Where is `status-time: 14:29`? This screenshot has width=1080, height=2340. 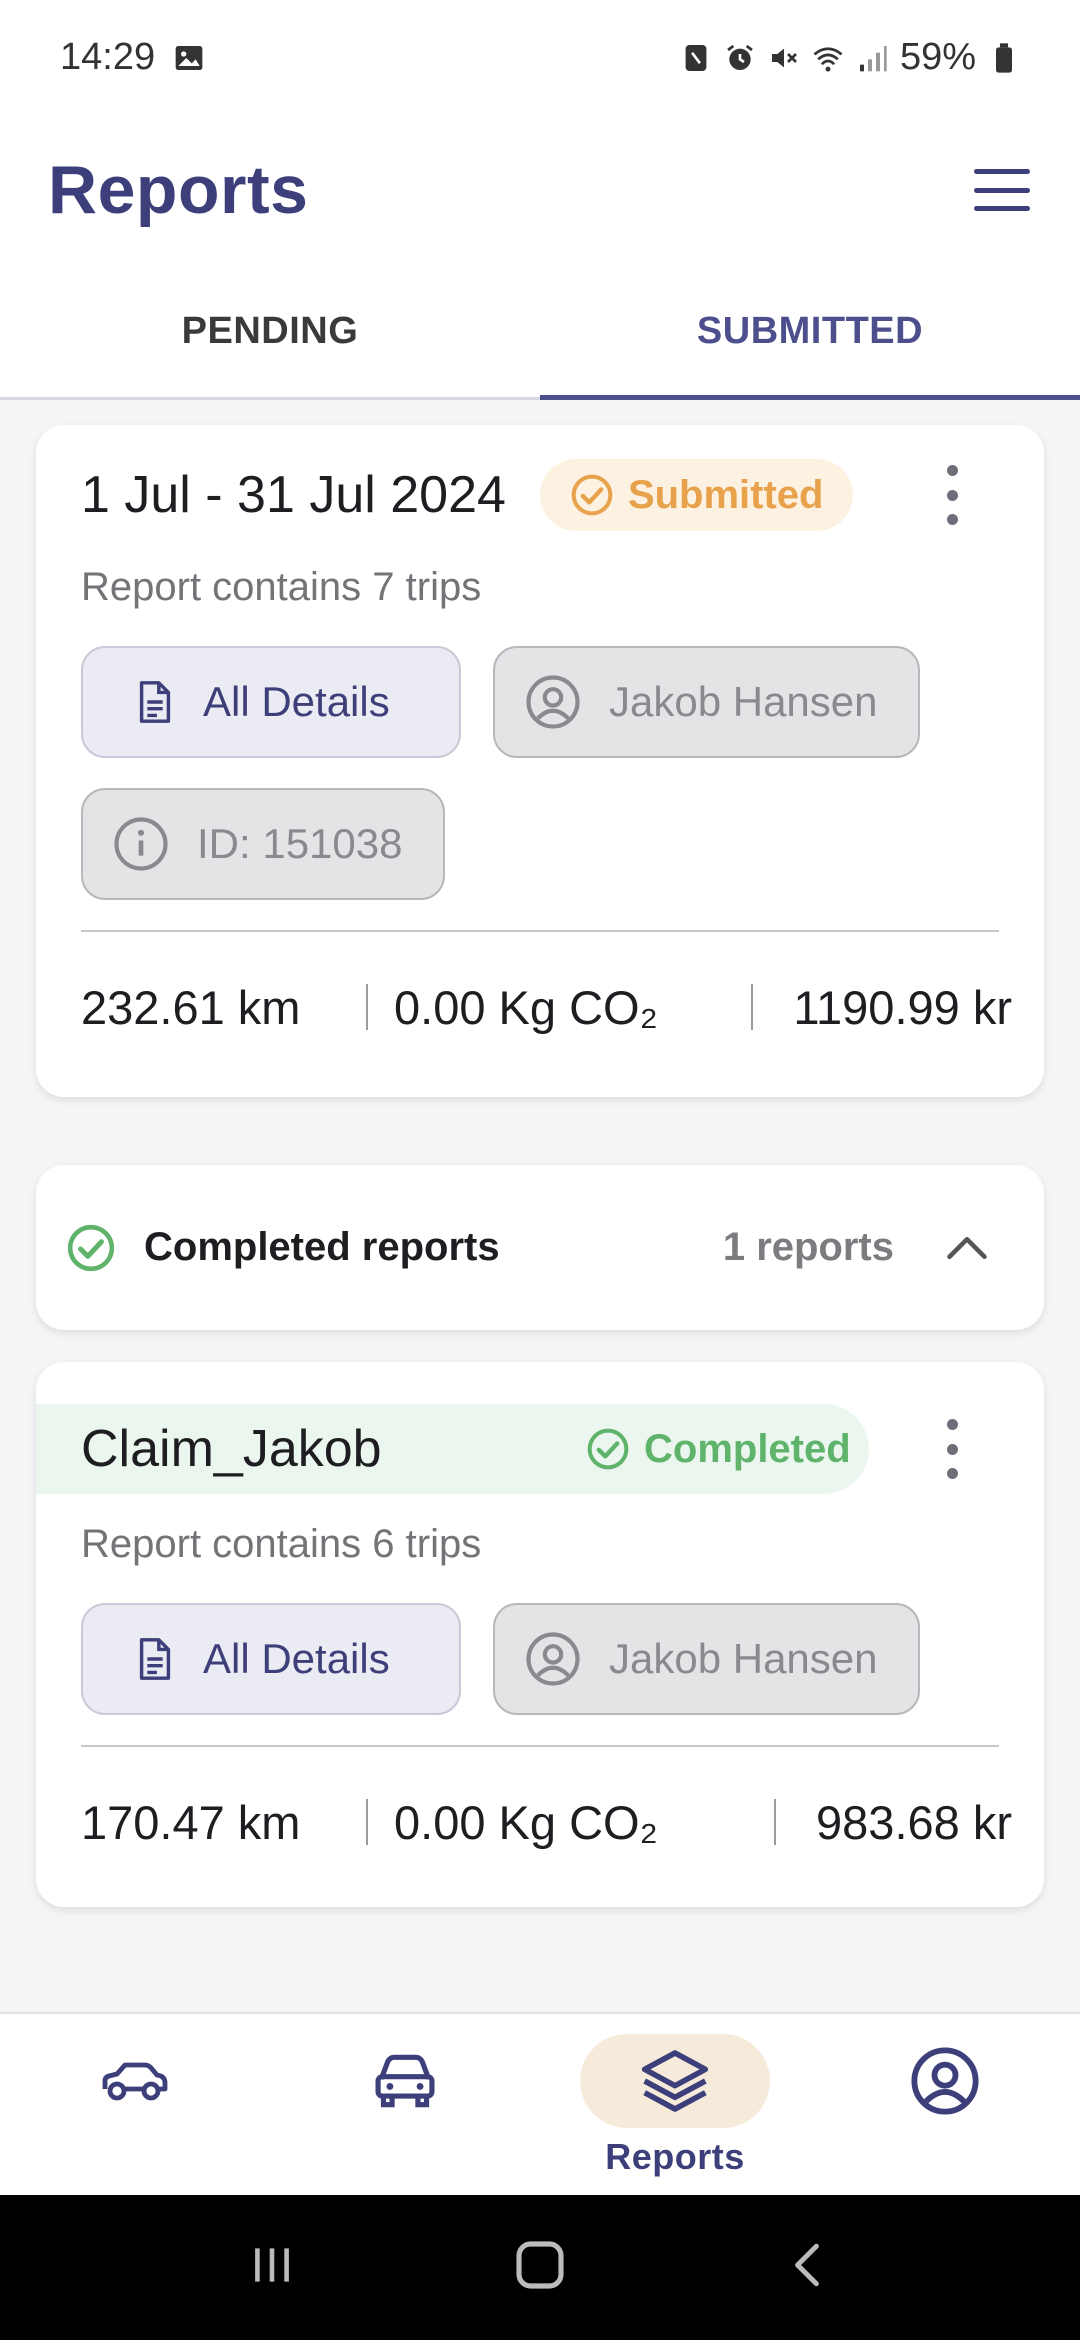
status-time: 14:29 is located at coordinates (108, 57).